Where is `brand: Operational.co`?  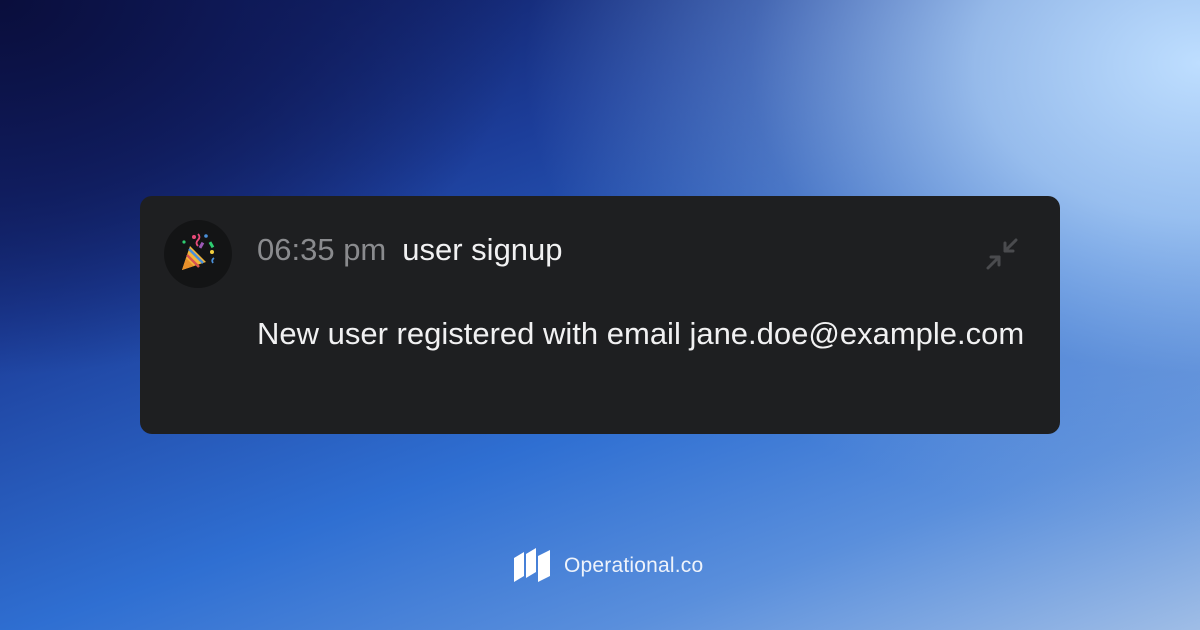 brand: Operational.co is located at coordinates (607, 566).